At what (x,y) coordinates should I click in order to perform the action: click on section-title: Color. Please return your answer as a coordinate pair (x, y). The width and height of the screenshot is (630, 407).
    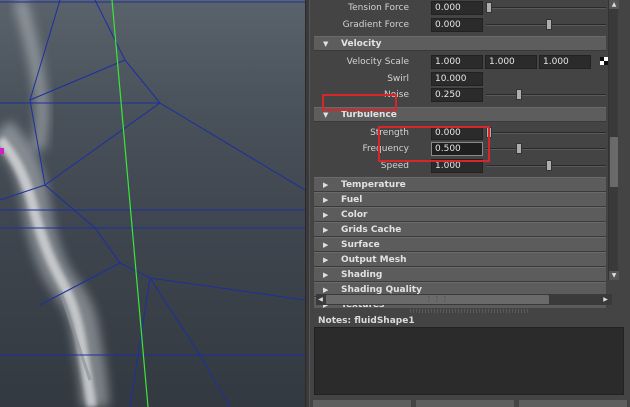
    Looking at the image, I should click on (354, 215).